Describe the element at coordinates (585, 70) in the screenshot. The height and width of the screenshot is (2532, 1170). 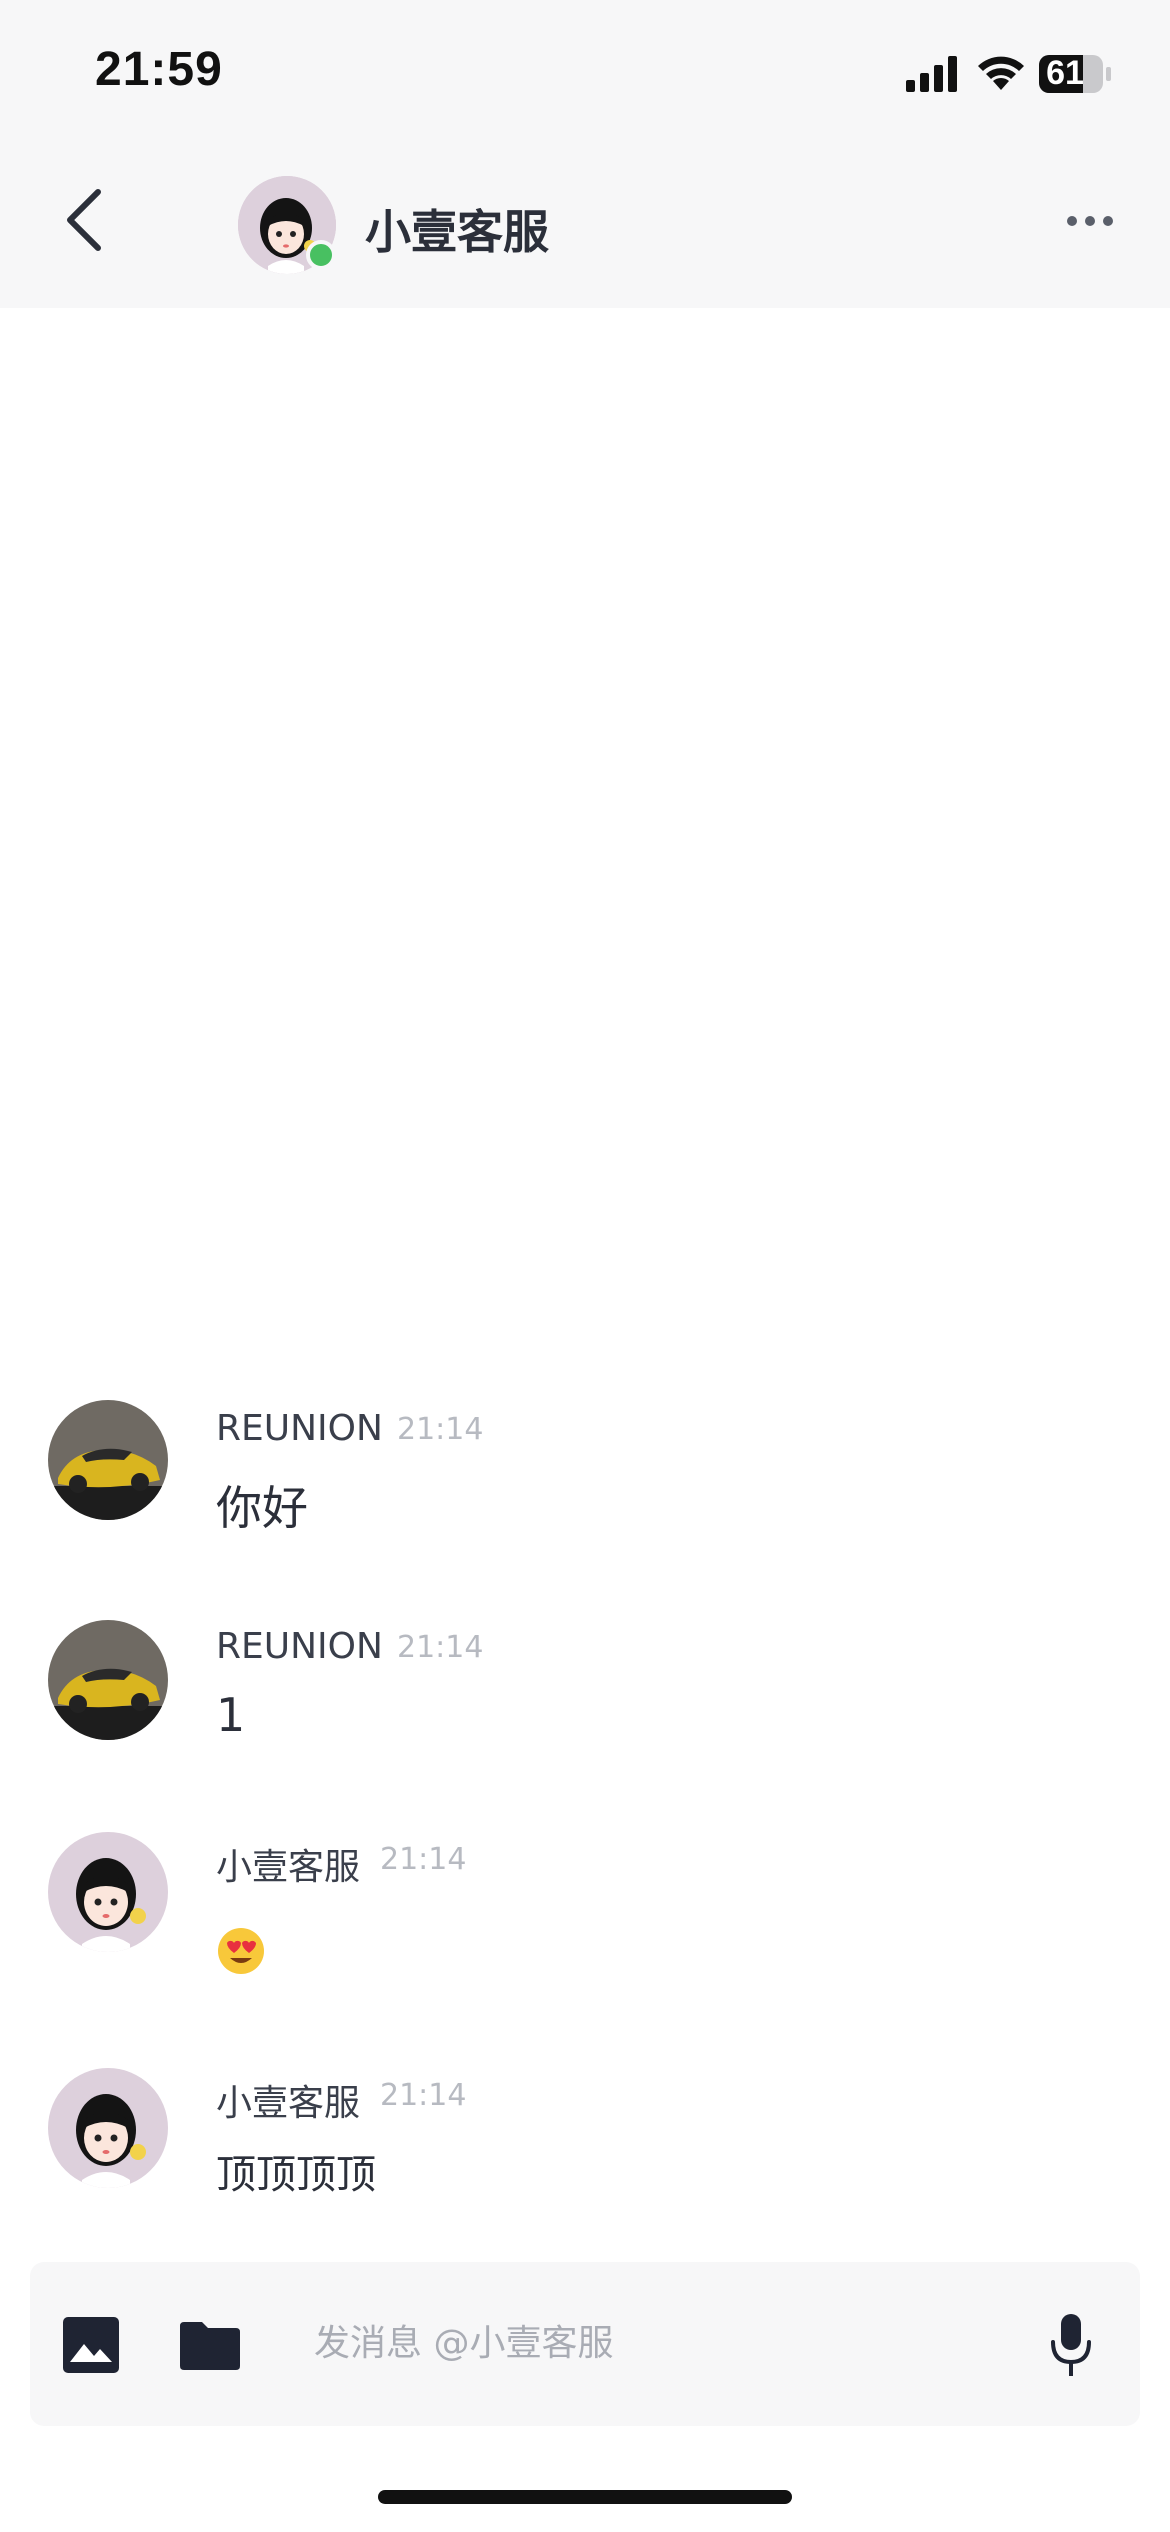
I see `status-bar: 21:59 61` at that location.